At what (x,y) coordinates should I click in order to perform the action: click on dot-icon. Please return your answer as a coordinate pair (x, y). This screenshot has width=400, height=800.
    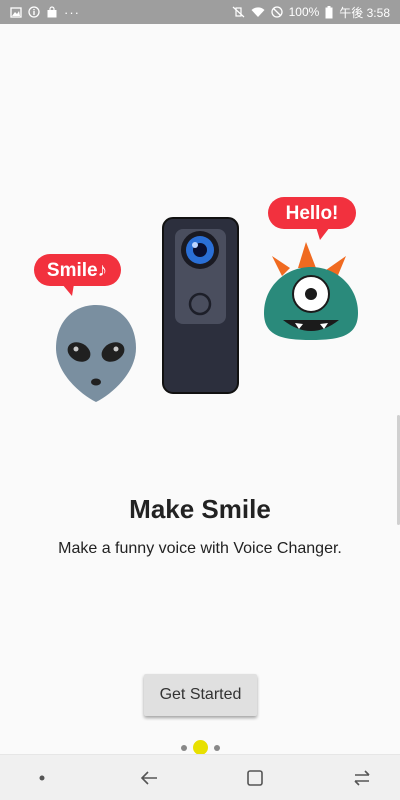
    Looking at the image, I should click on (42, 777).